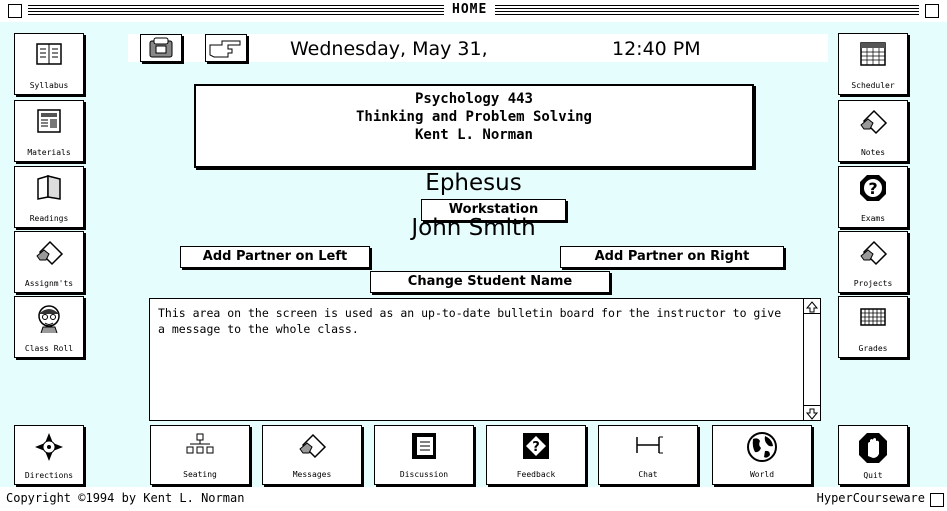  What do you see at coordinates (536, 474) in the screenshot?
I see `feedback-label: Feedback` at bounding box center [536, 474].